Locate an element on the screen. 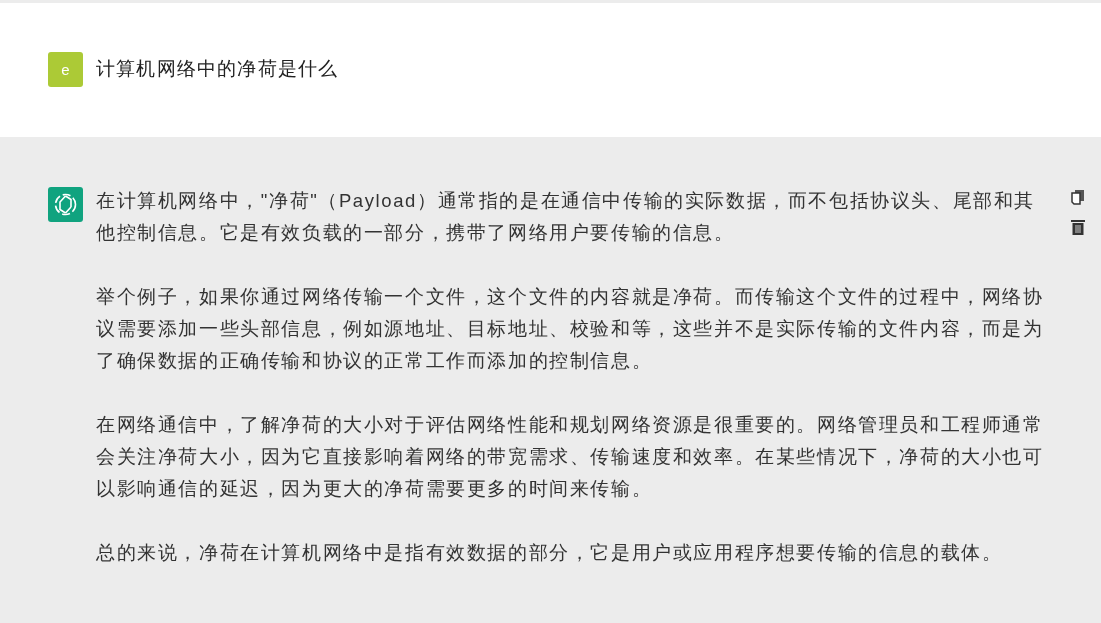  copy-icon is located at coordinates (1078, 197).